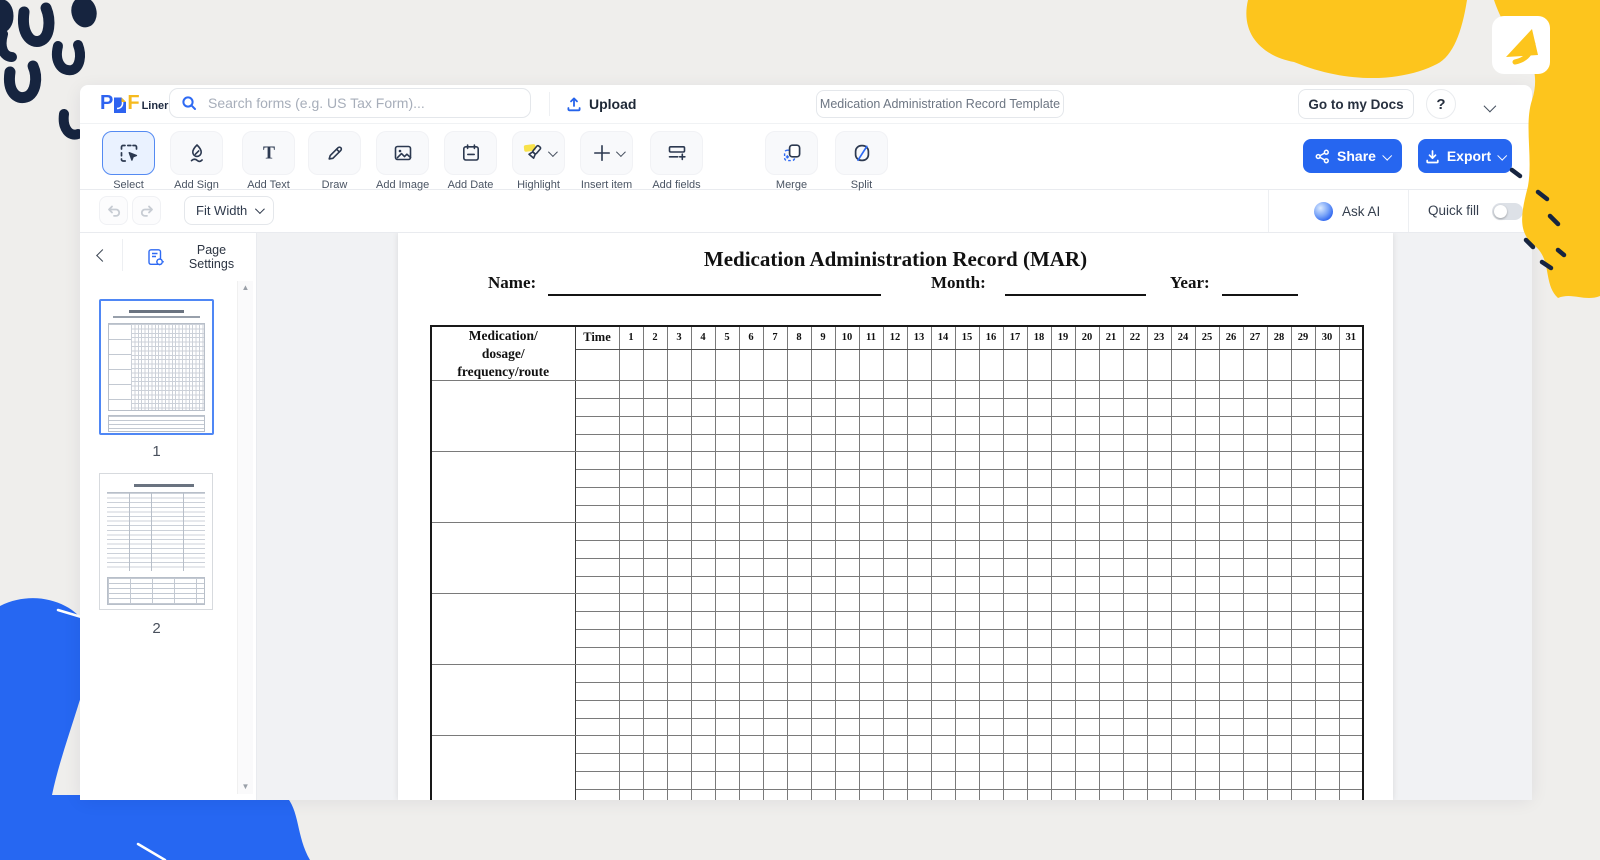 The height and width of the screenshot is (860, 1600). I want to click on month-field-line, so click(1075, 286).